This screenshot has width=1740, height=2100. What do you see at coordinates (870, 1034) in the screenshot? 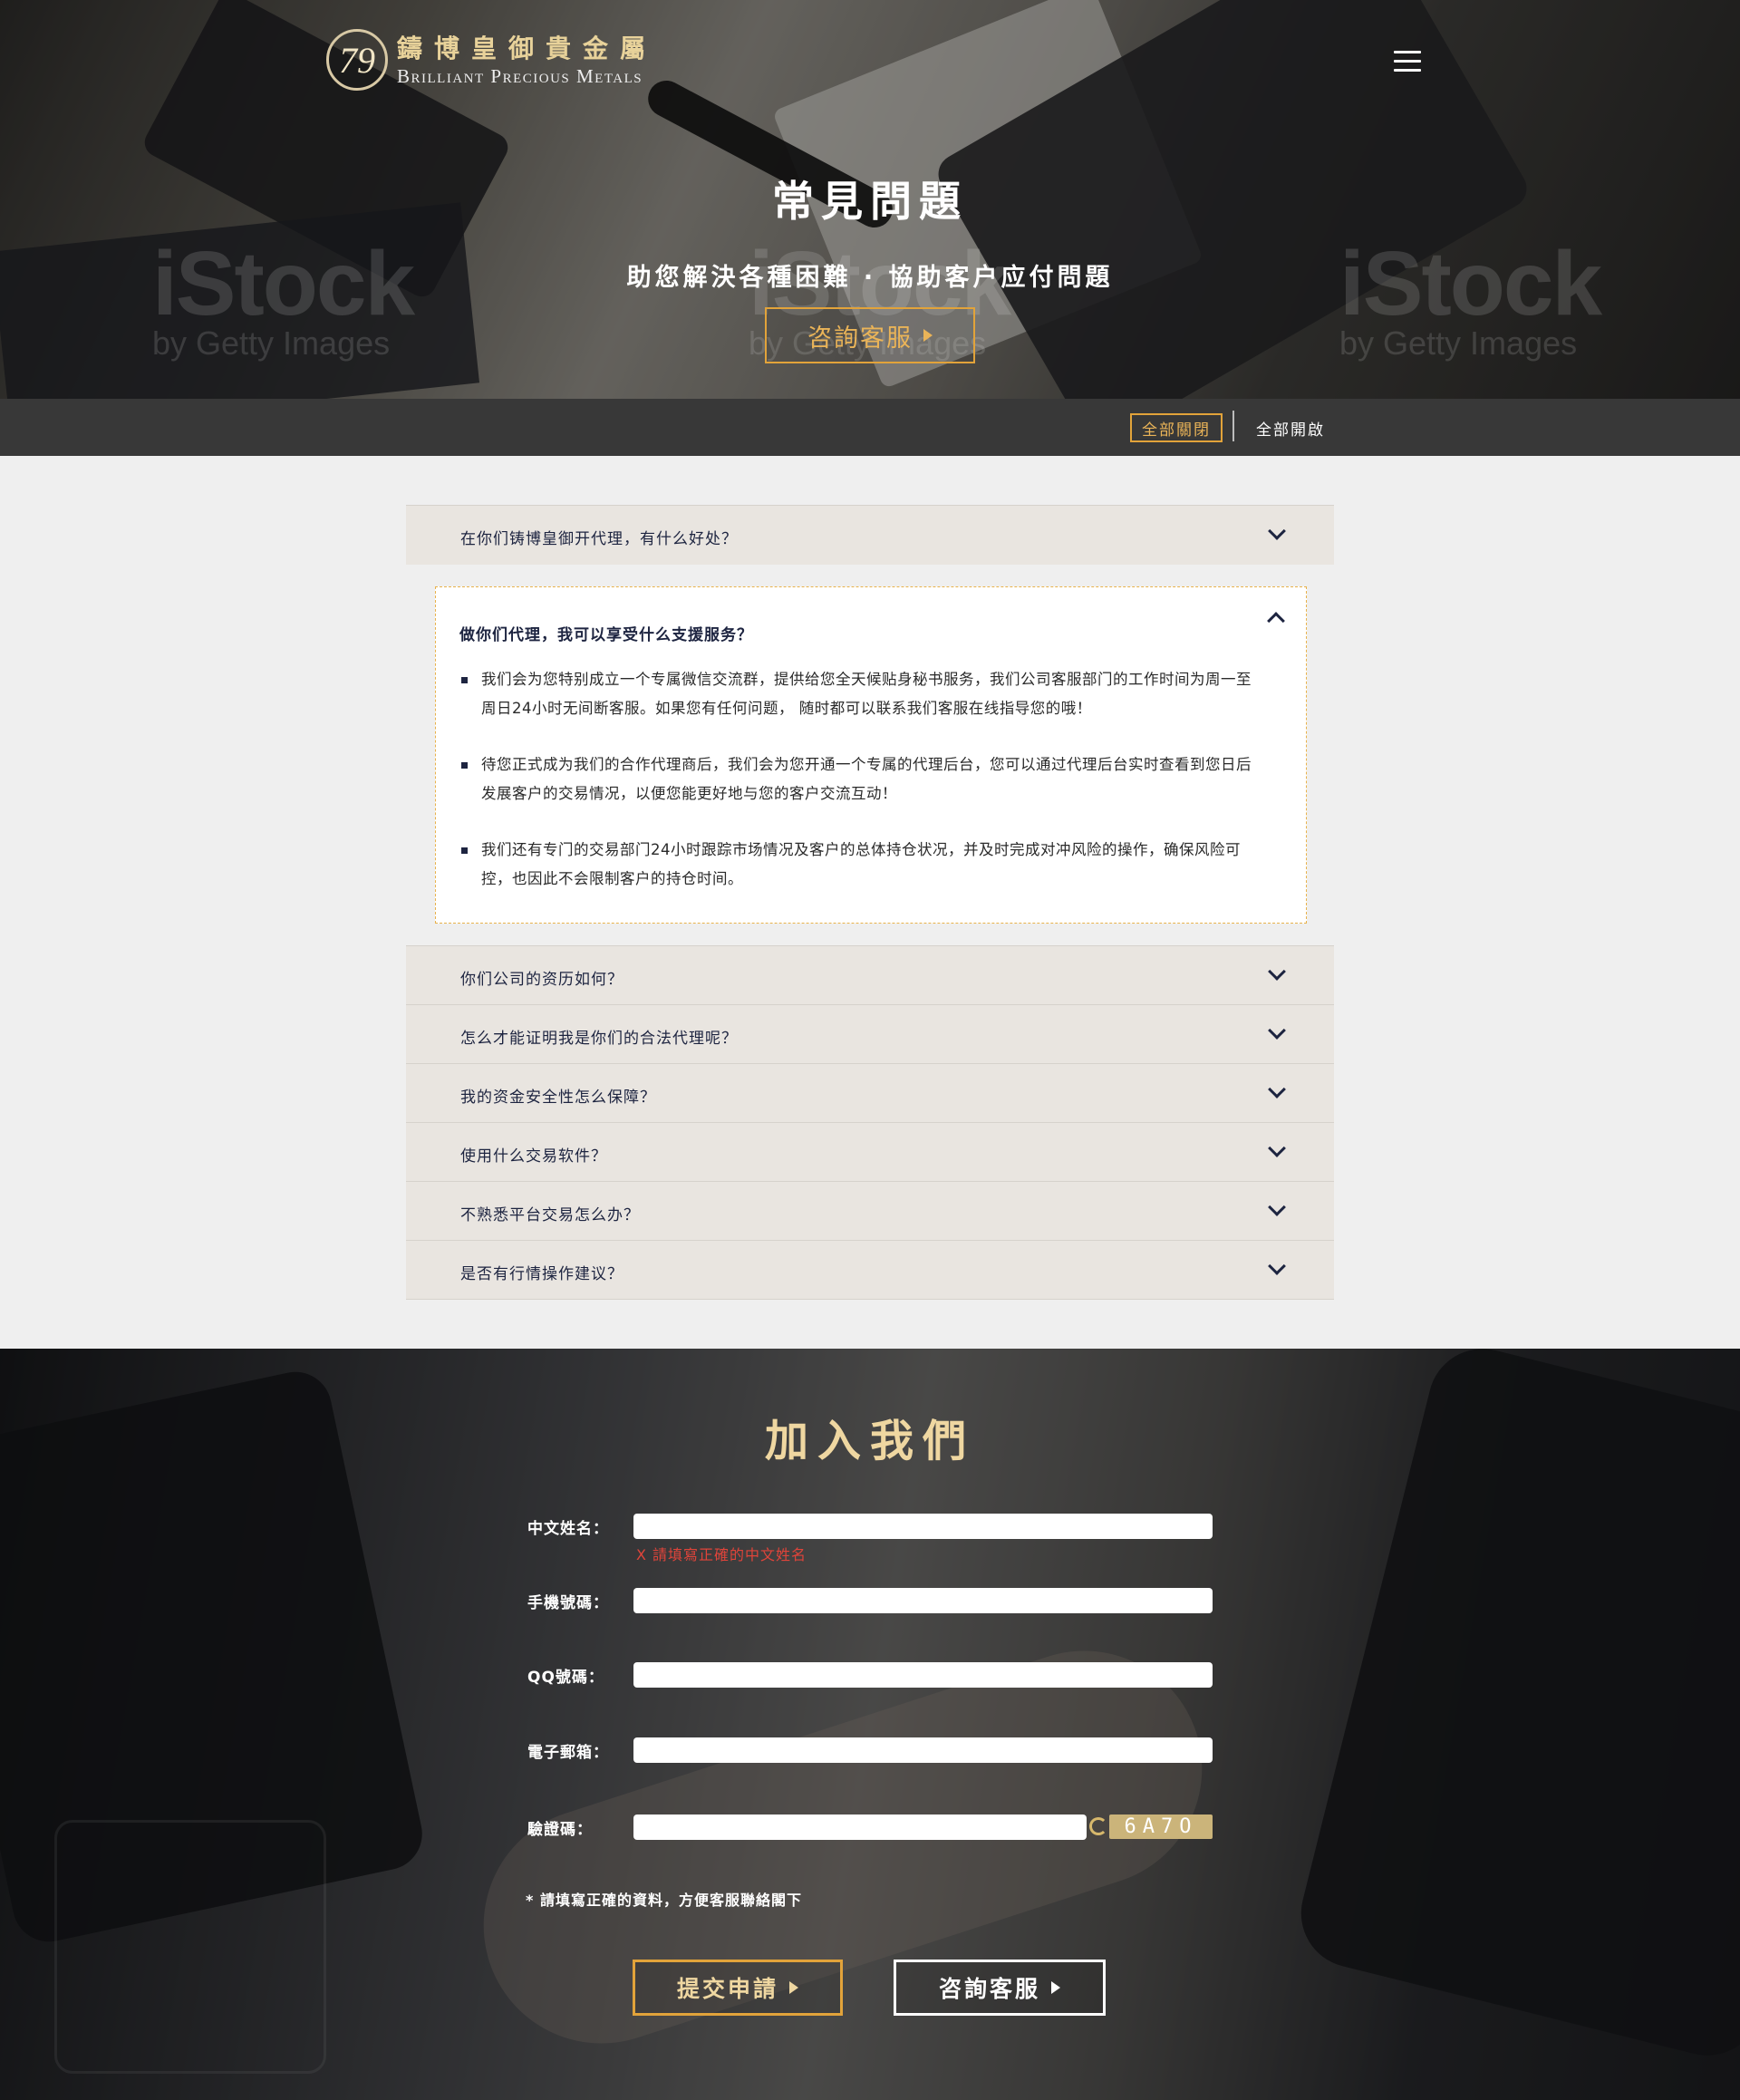
I see `faq-item: 怎么才能证明我是你们的合法代理呢？` at bounding box center [870, 1034].